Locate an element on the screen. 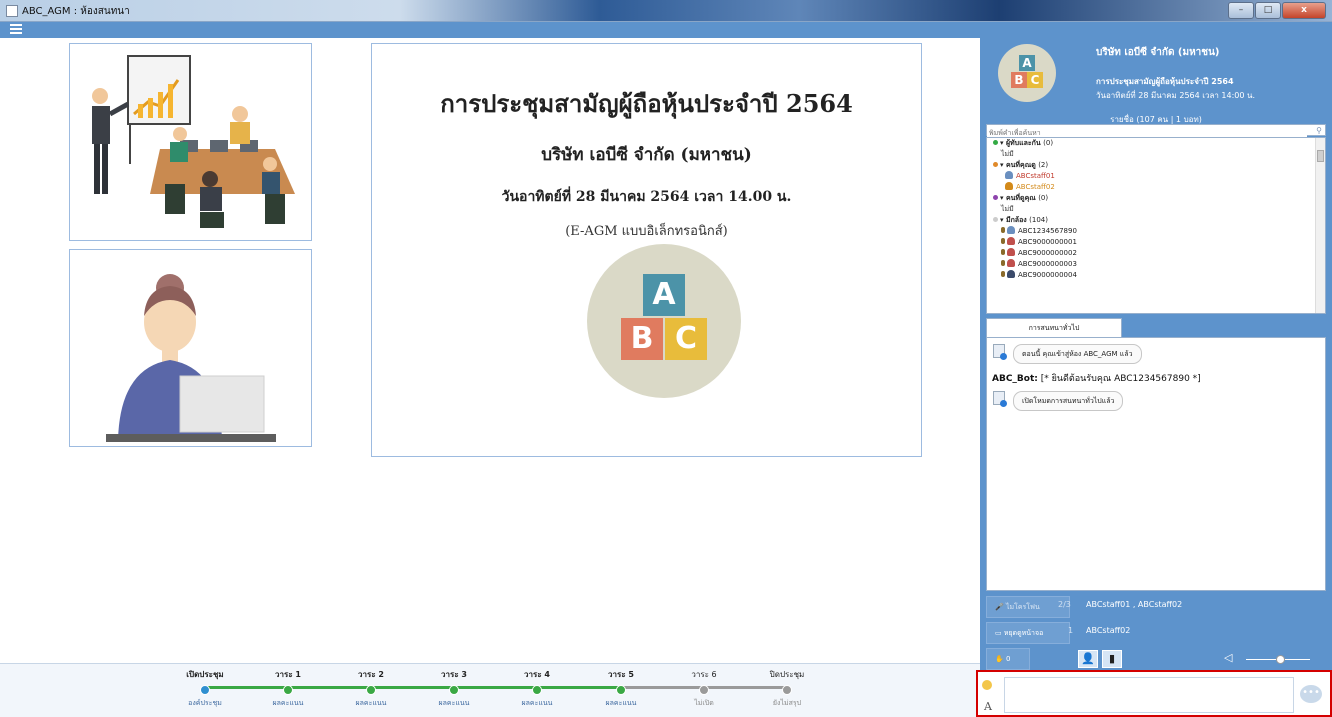 The height and width of the screenshot is (717, 1332). window-titlebar: ABC_AGM : ห้องสนทนา – □ x is located at coordinates (666, 11).